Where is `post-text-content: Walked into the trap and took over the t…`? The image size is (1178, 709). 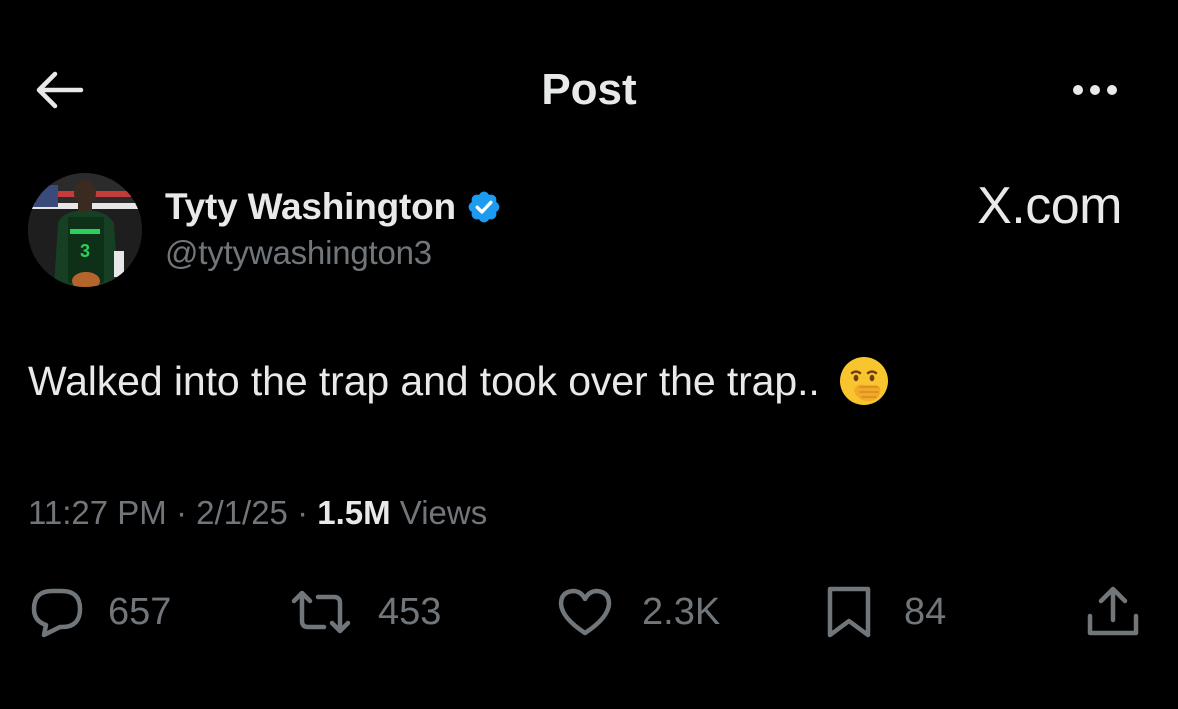 post-text-content: Walked into the trap and took over the t… is located at coordinates (424, 380).